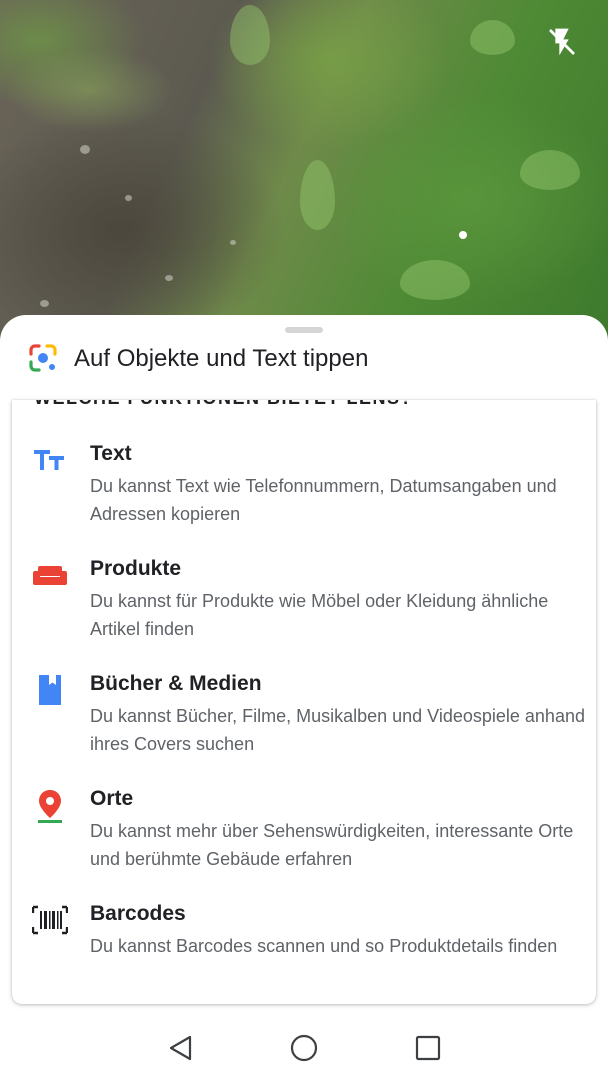  I want to click on focus-dot, so click(463, 235).